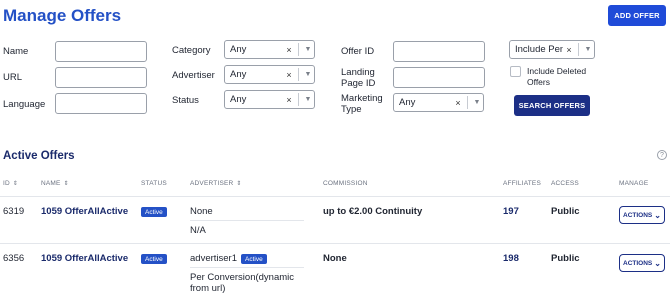 The height and width of the screenshot is (296, 670). Describe the element at coordinates (269, 49) in the screenshot. I see `category-select: Any × ▼` at that location.